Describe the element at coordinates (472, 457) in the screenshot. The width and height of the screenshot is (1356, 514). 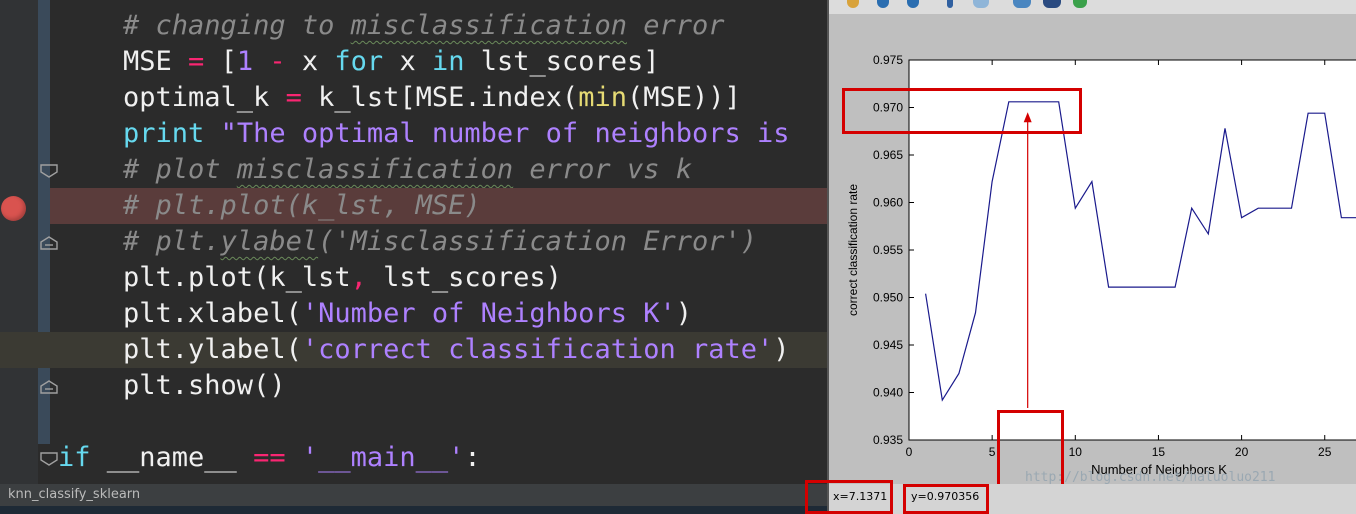
I see `code-token: :` at that location.